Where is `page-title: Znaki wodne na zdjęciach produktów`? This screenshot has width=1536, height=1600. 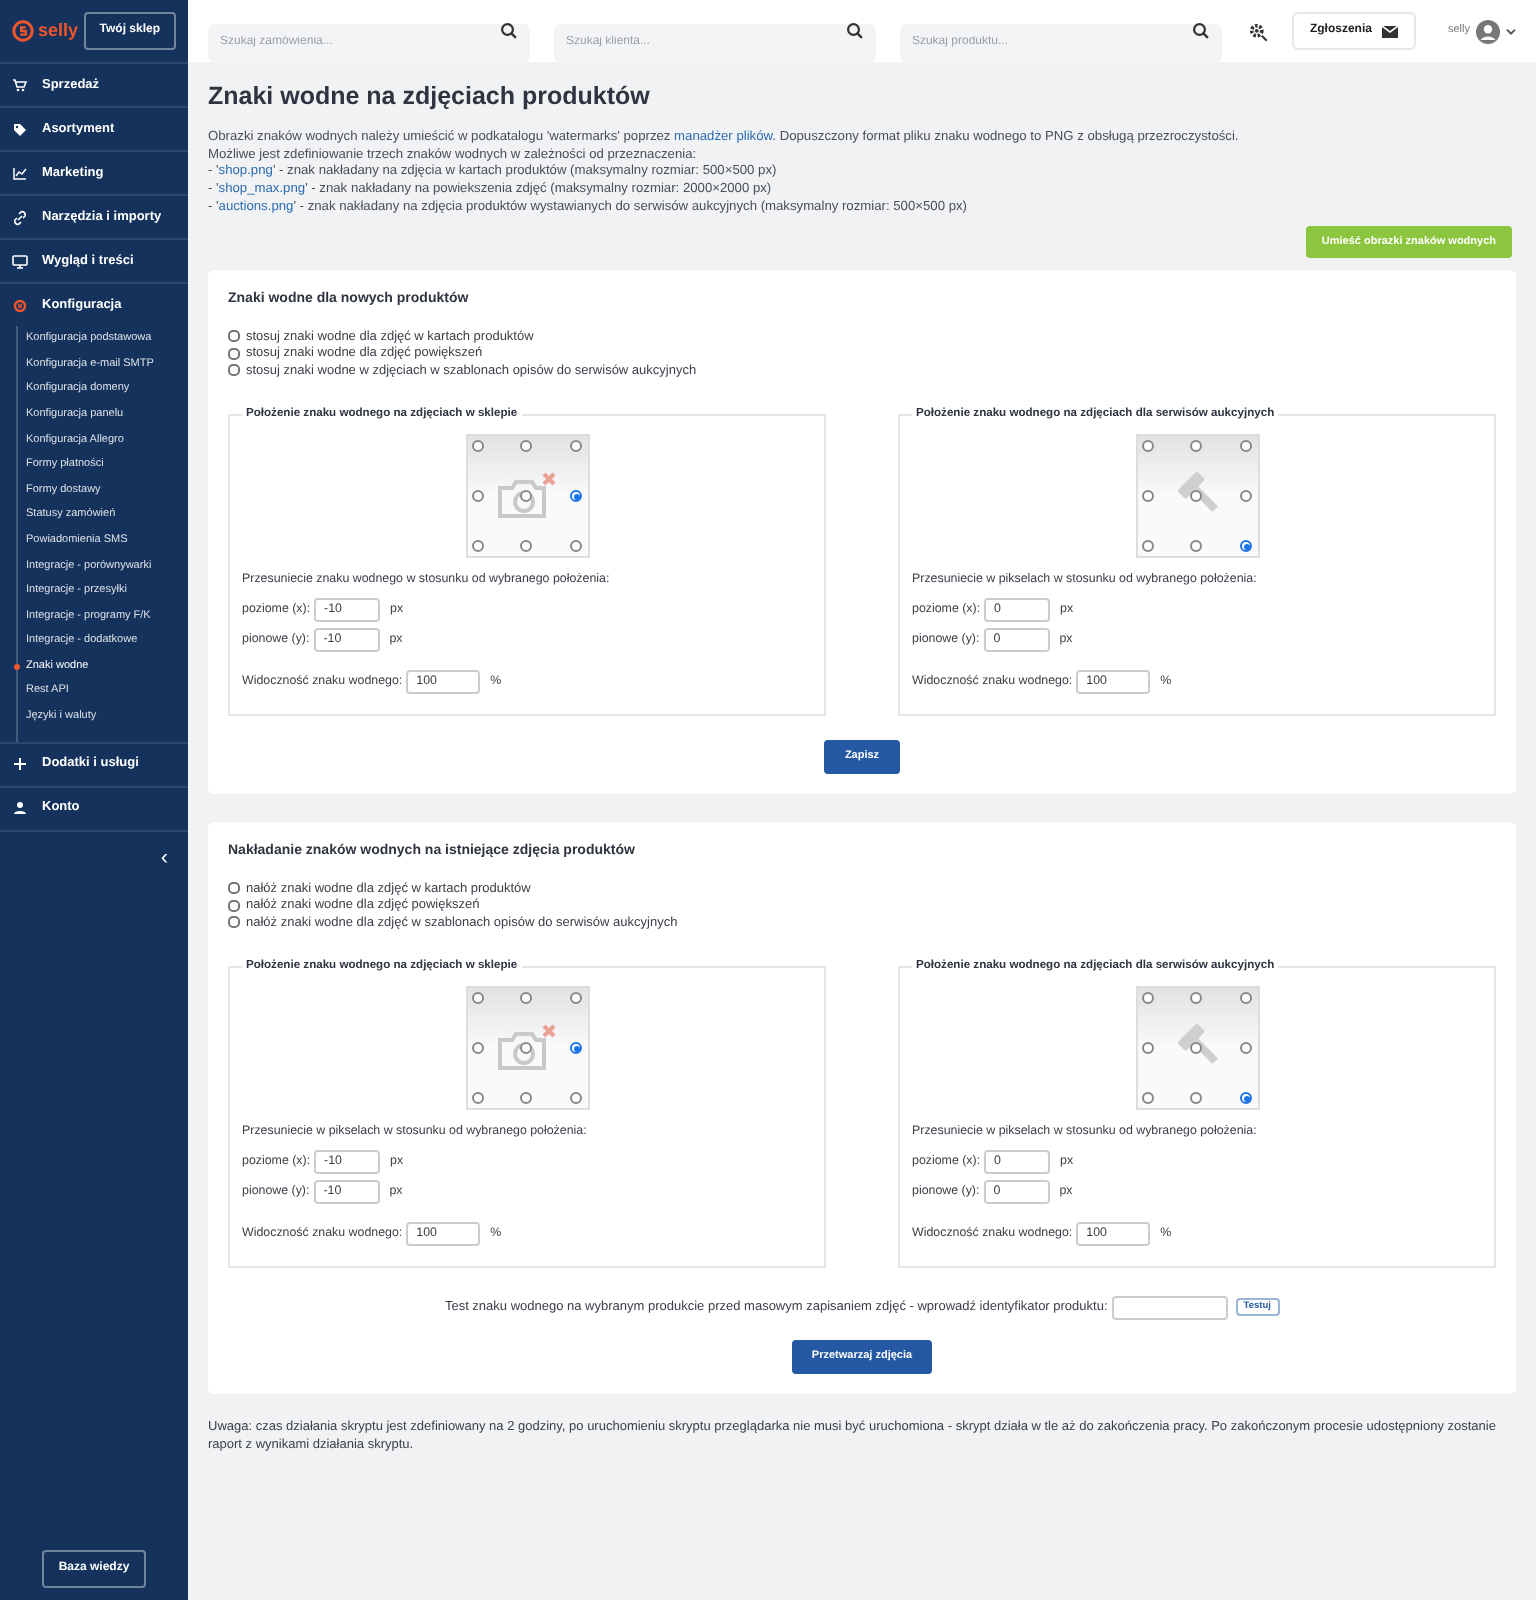
page-title: Znaki wodne na zdjęciach produktów is located at coordinates (430, 97).